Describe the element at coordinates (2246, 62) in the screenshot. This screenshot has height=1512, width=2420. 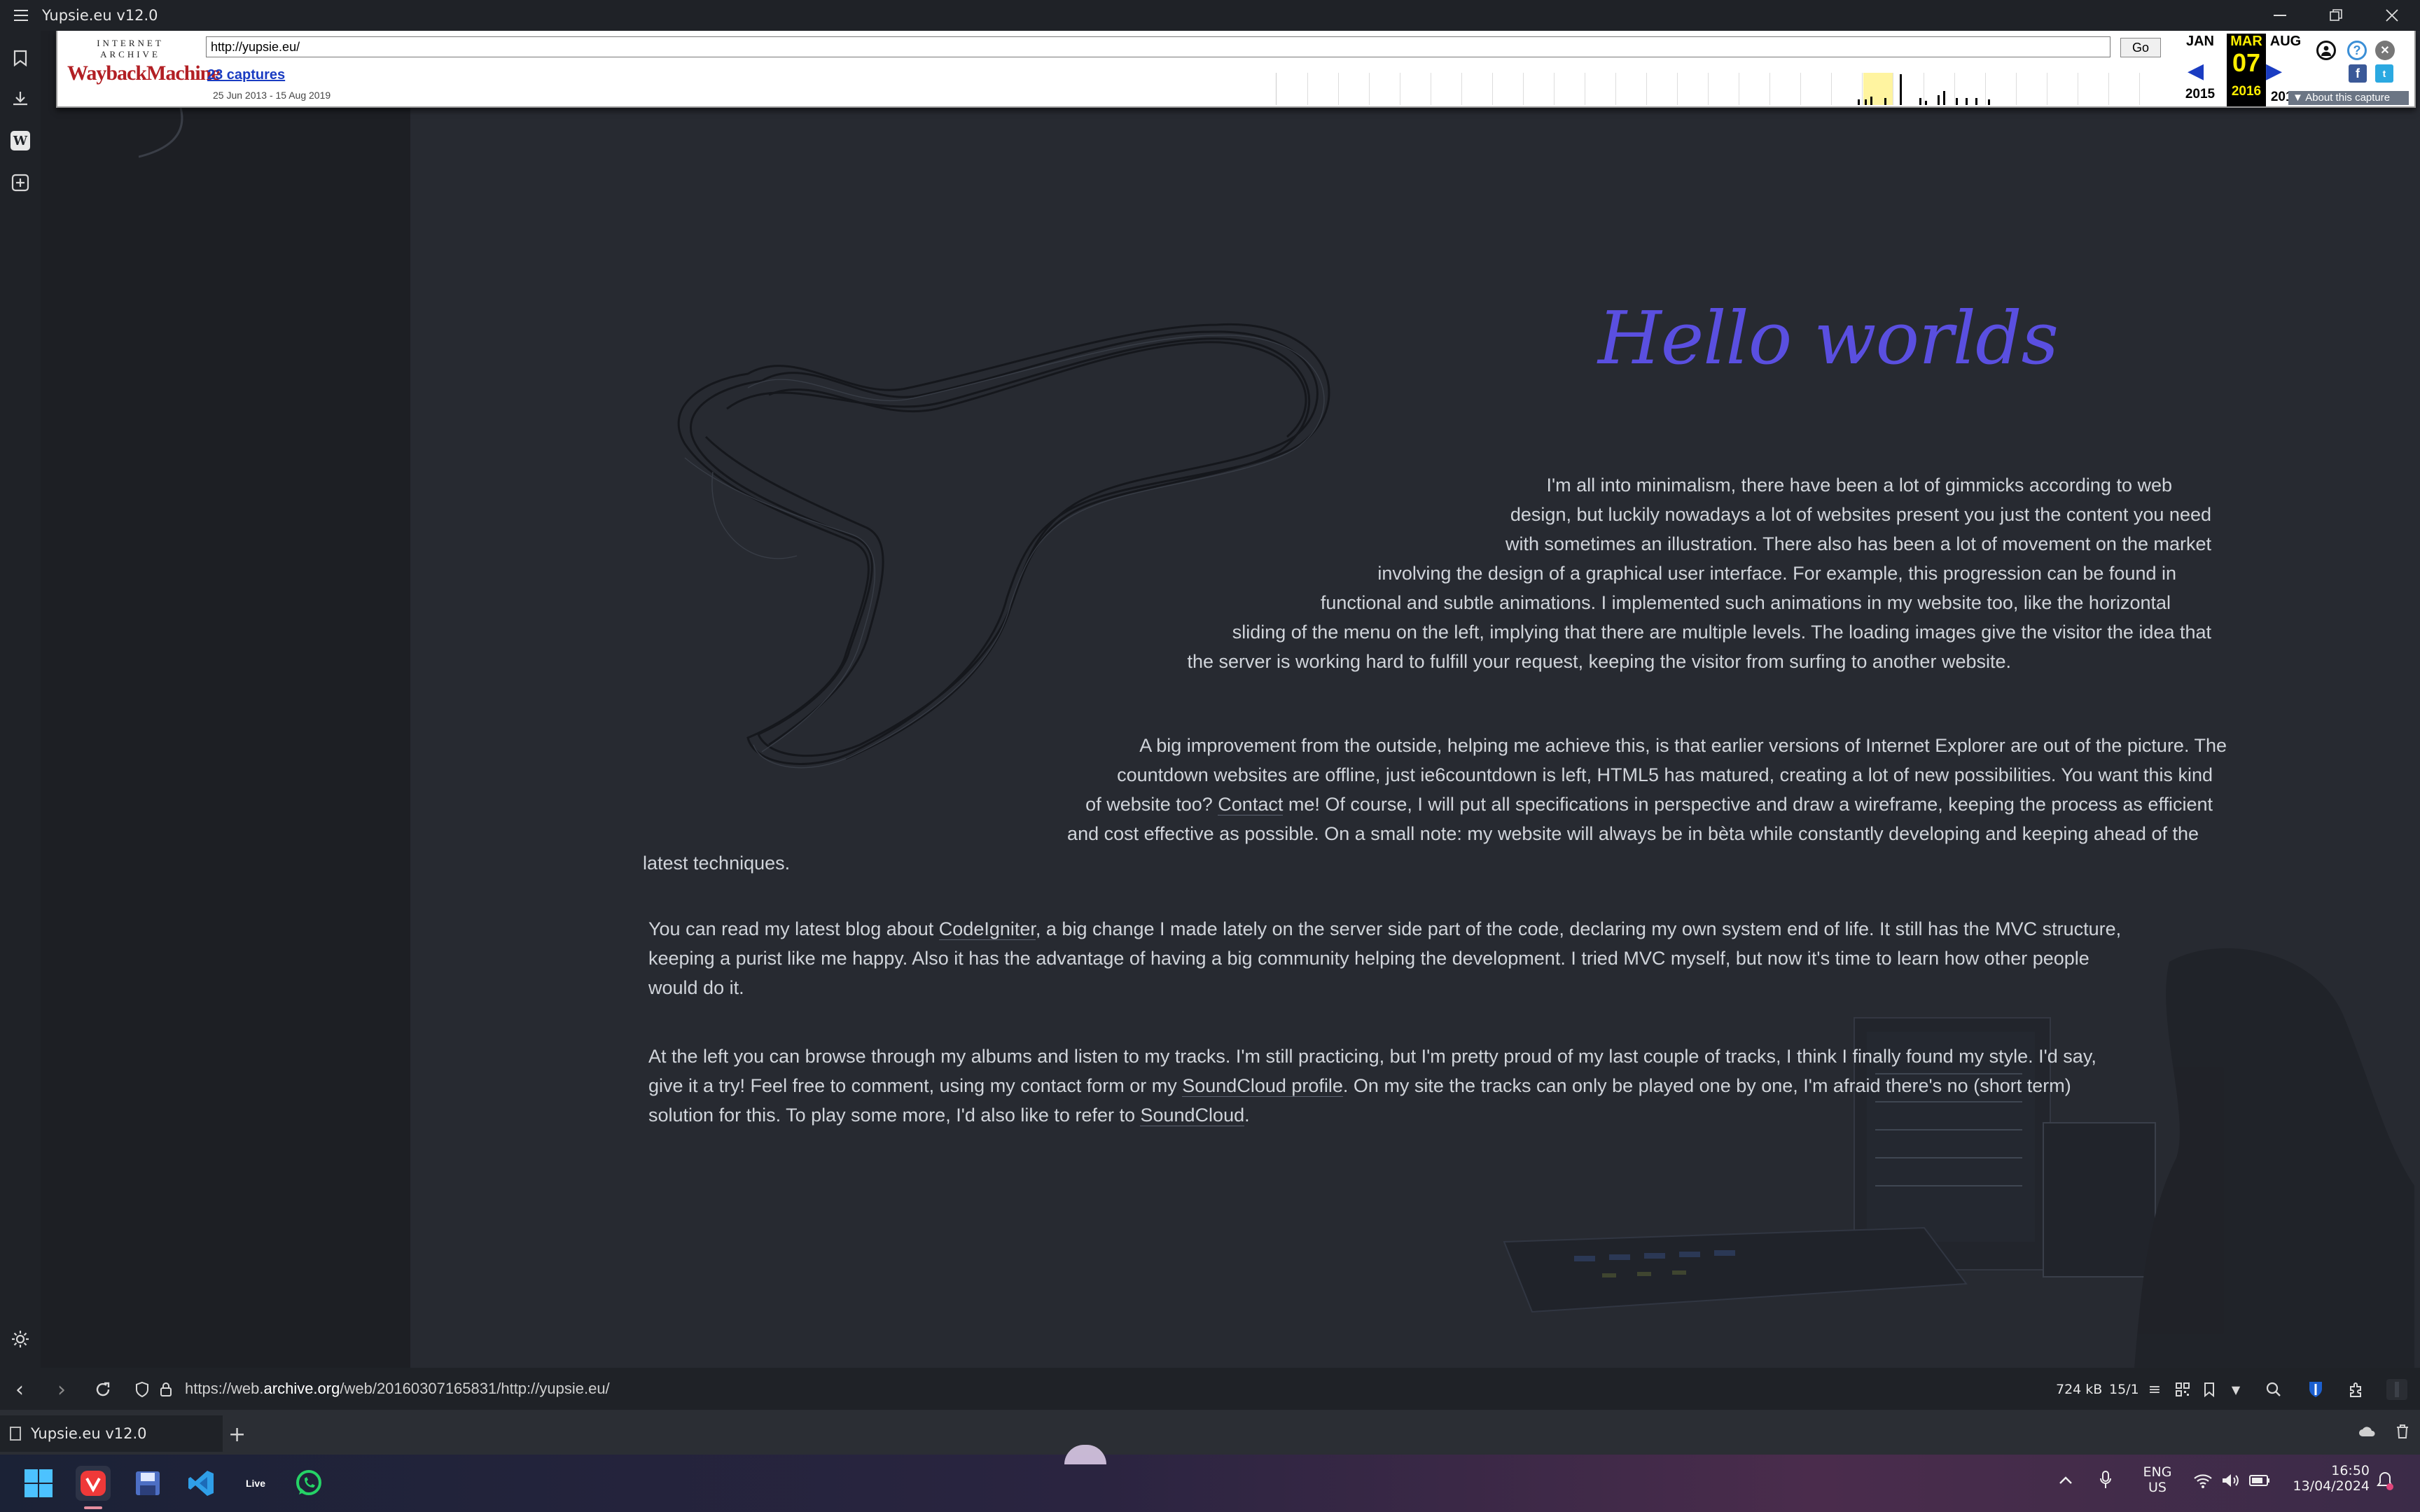
I see `cur-day-label: 07` at that location.